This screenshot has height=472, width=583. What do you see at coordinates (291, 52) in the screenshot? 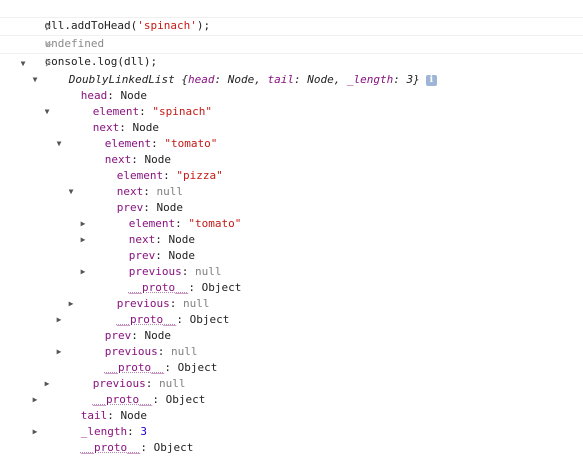
I see `console-input-entry: console.log(dll);` at bounding box center [291, 52].